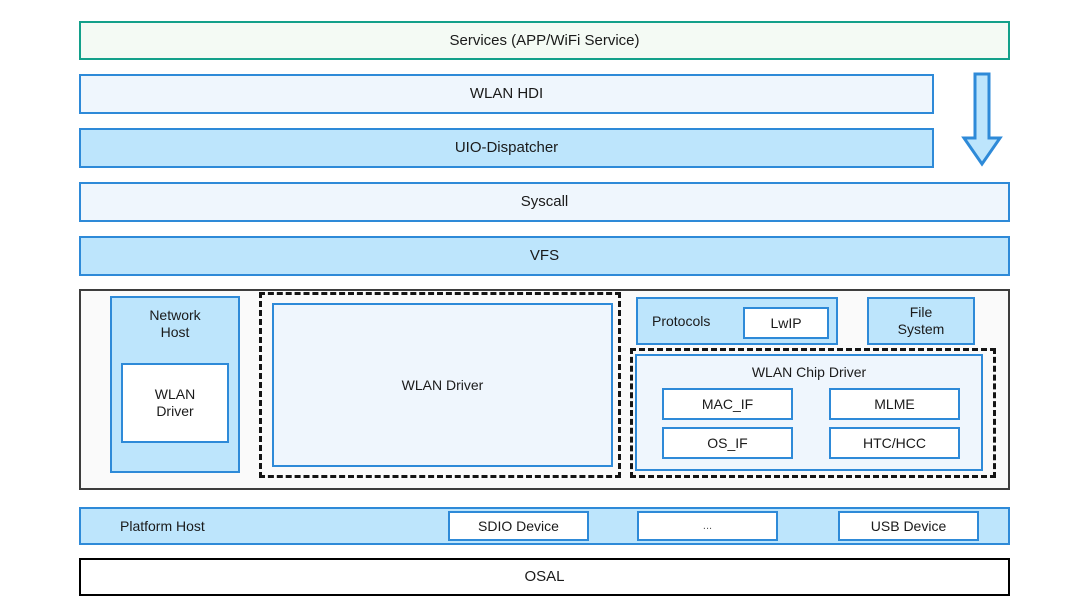  I want to click on device-sdio: SDIO Device, so click(518, 526).